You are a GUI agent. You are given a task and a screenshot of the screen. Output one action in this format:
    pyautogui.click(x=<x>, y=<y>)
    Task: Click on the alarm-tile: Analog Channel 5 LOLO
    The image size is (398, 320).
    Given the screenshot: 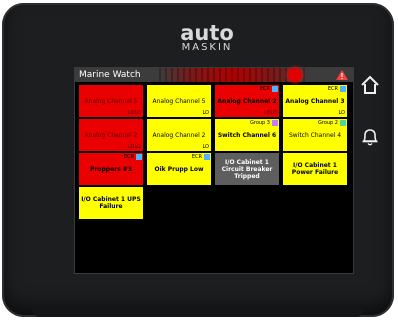 What is the action you would take?
    pyautogui.click(x=111, y=101)
    